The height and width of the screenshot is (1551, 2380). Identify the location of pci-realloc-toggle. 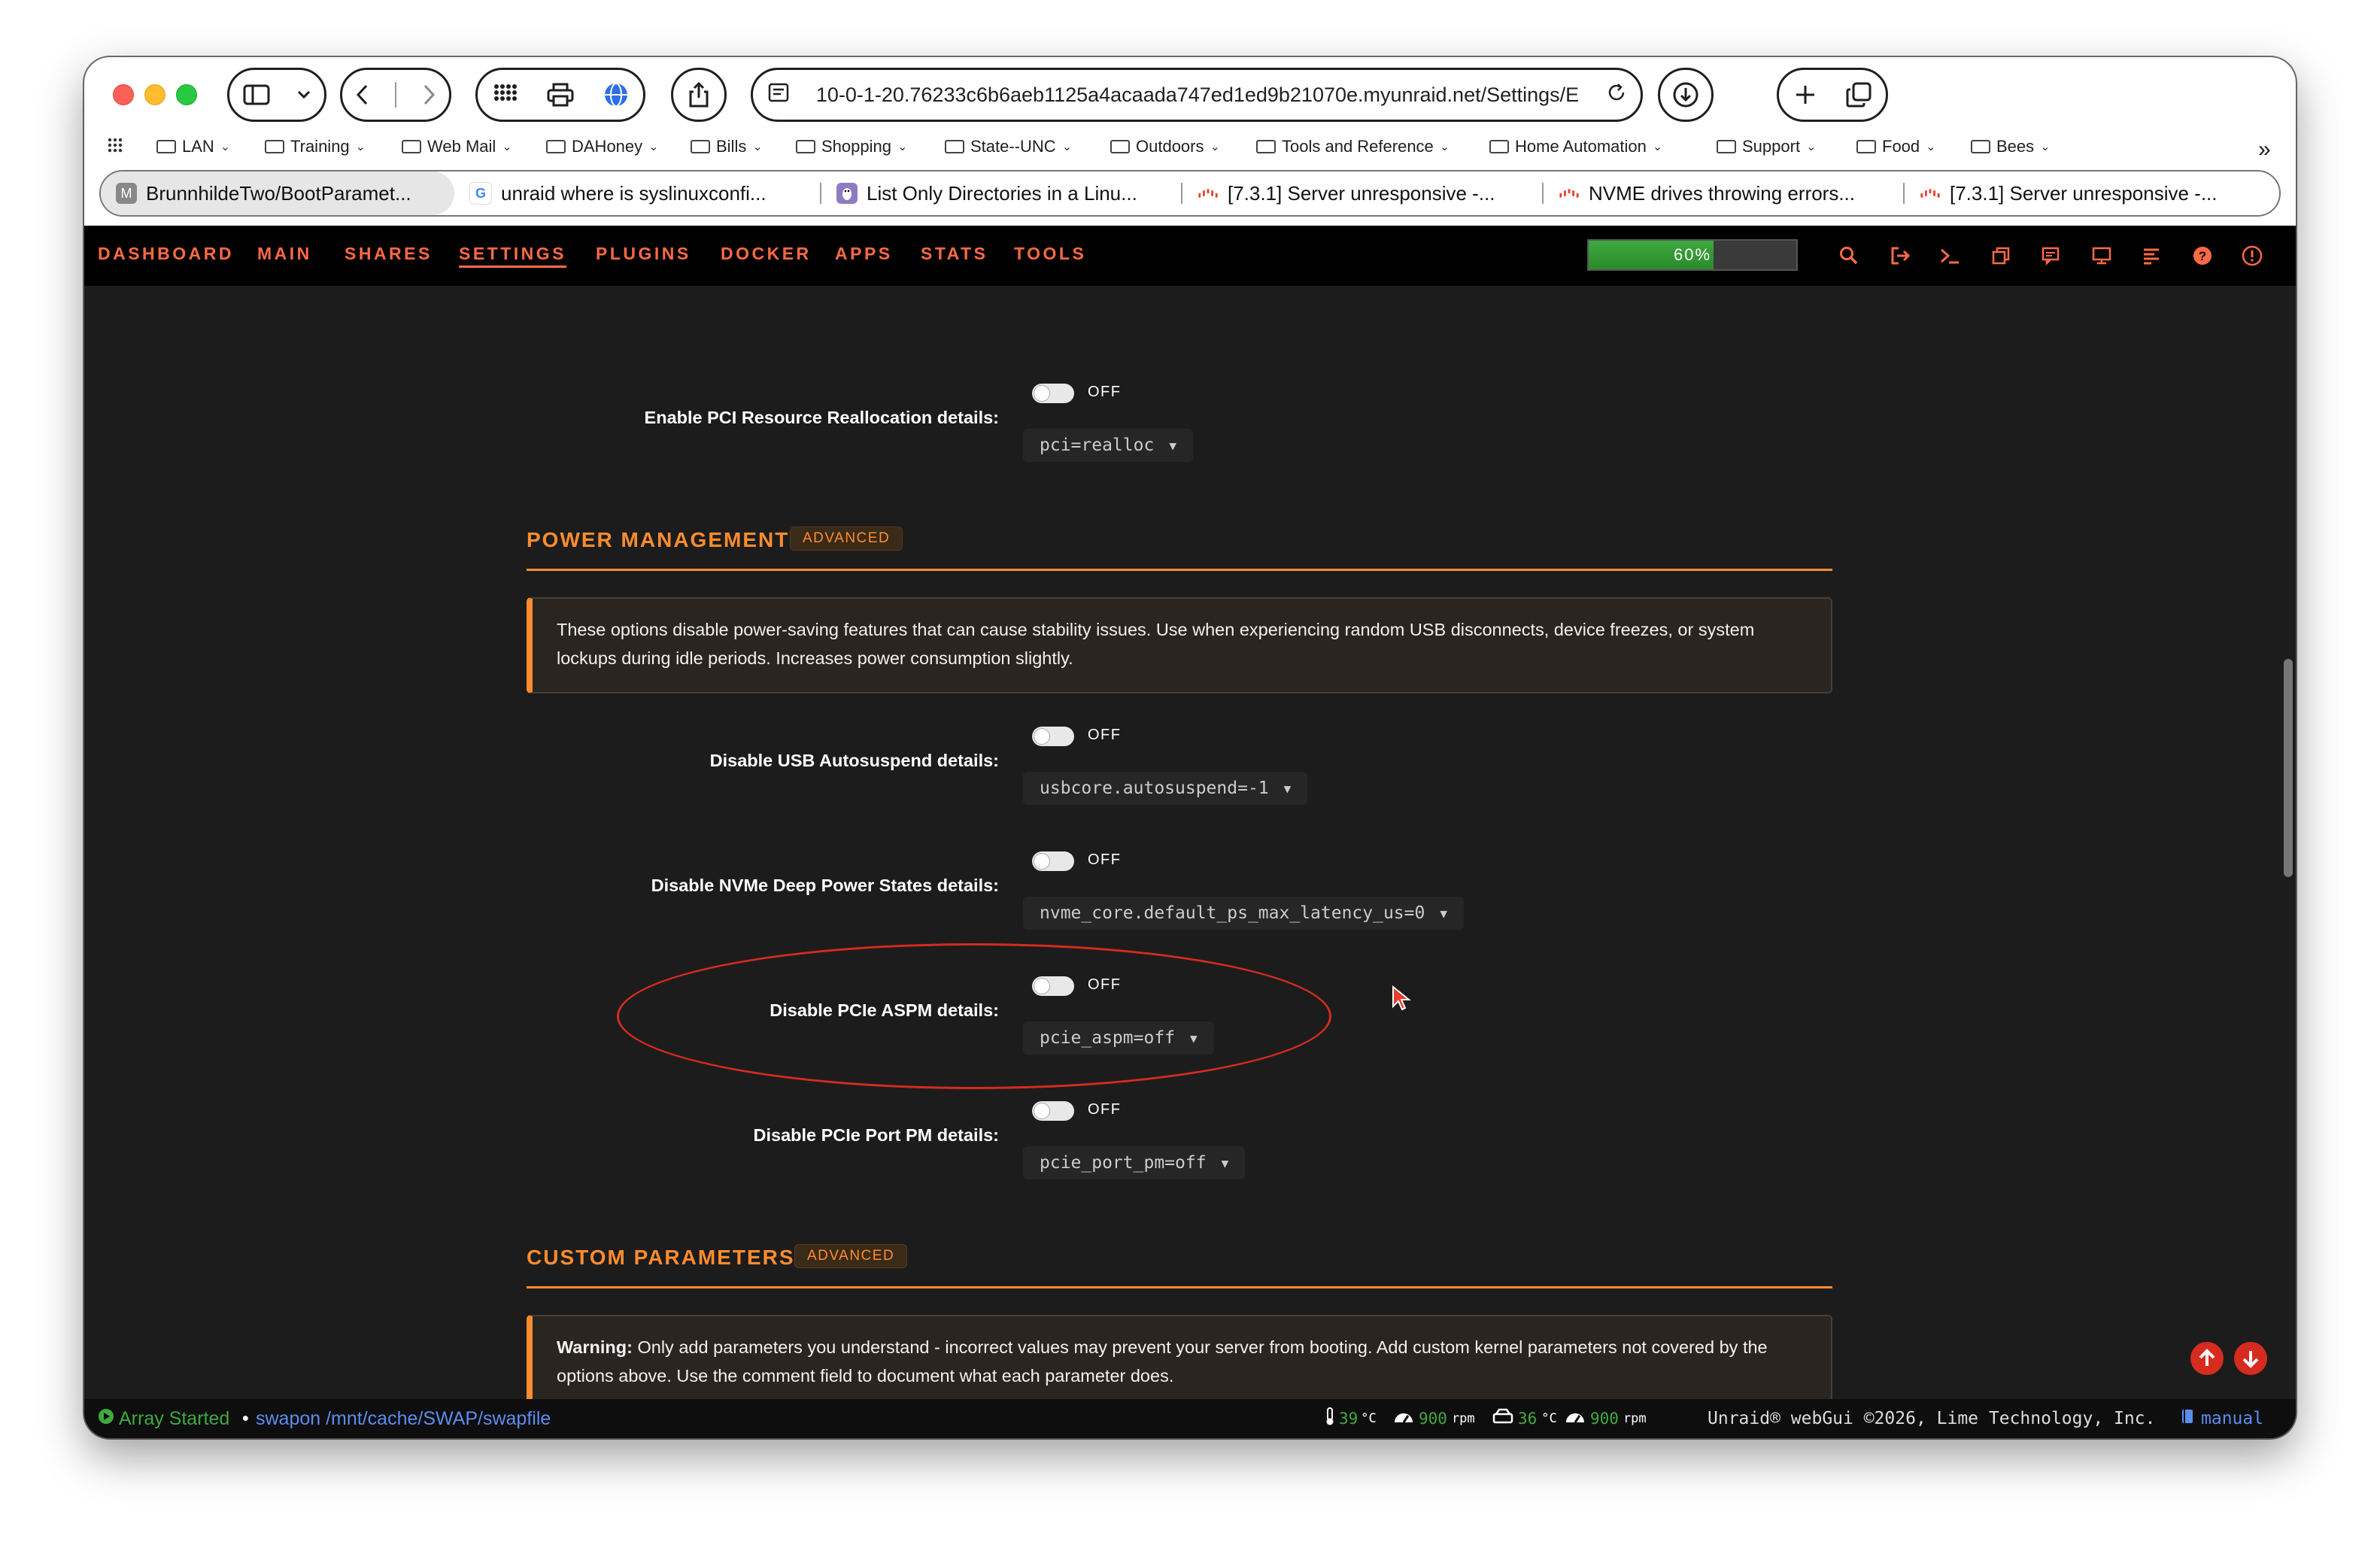
(1053, 394).